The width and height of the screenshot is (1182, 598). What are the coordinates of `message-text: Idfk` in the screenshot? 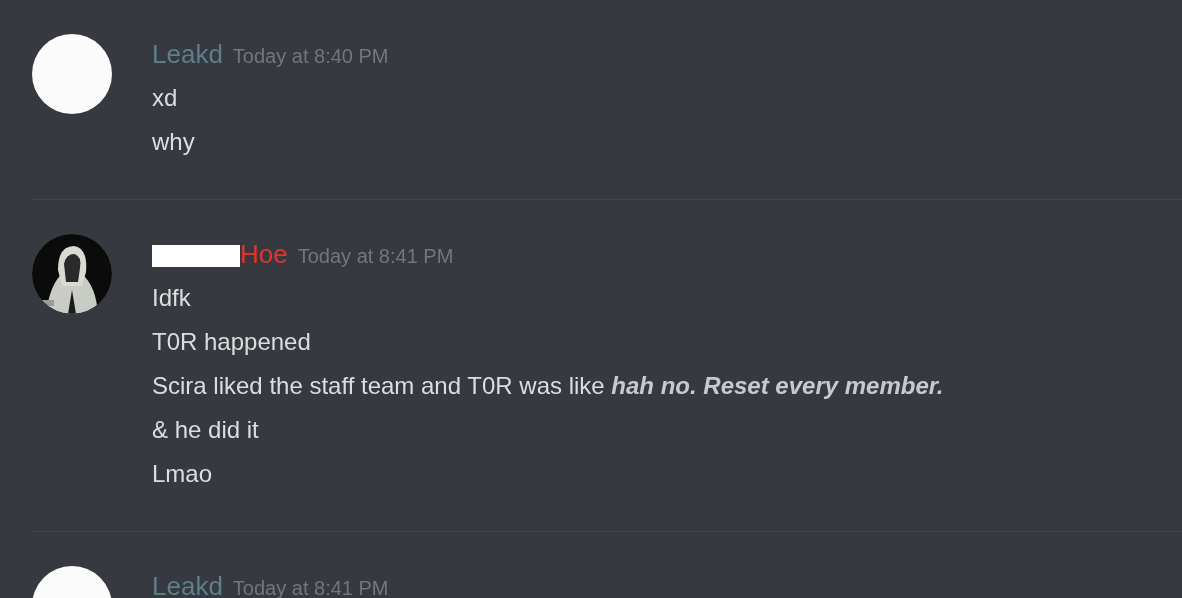 It's located at (171, 297).